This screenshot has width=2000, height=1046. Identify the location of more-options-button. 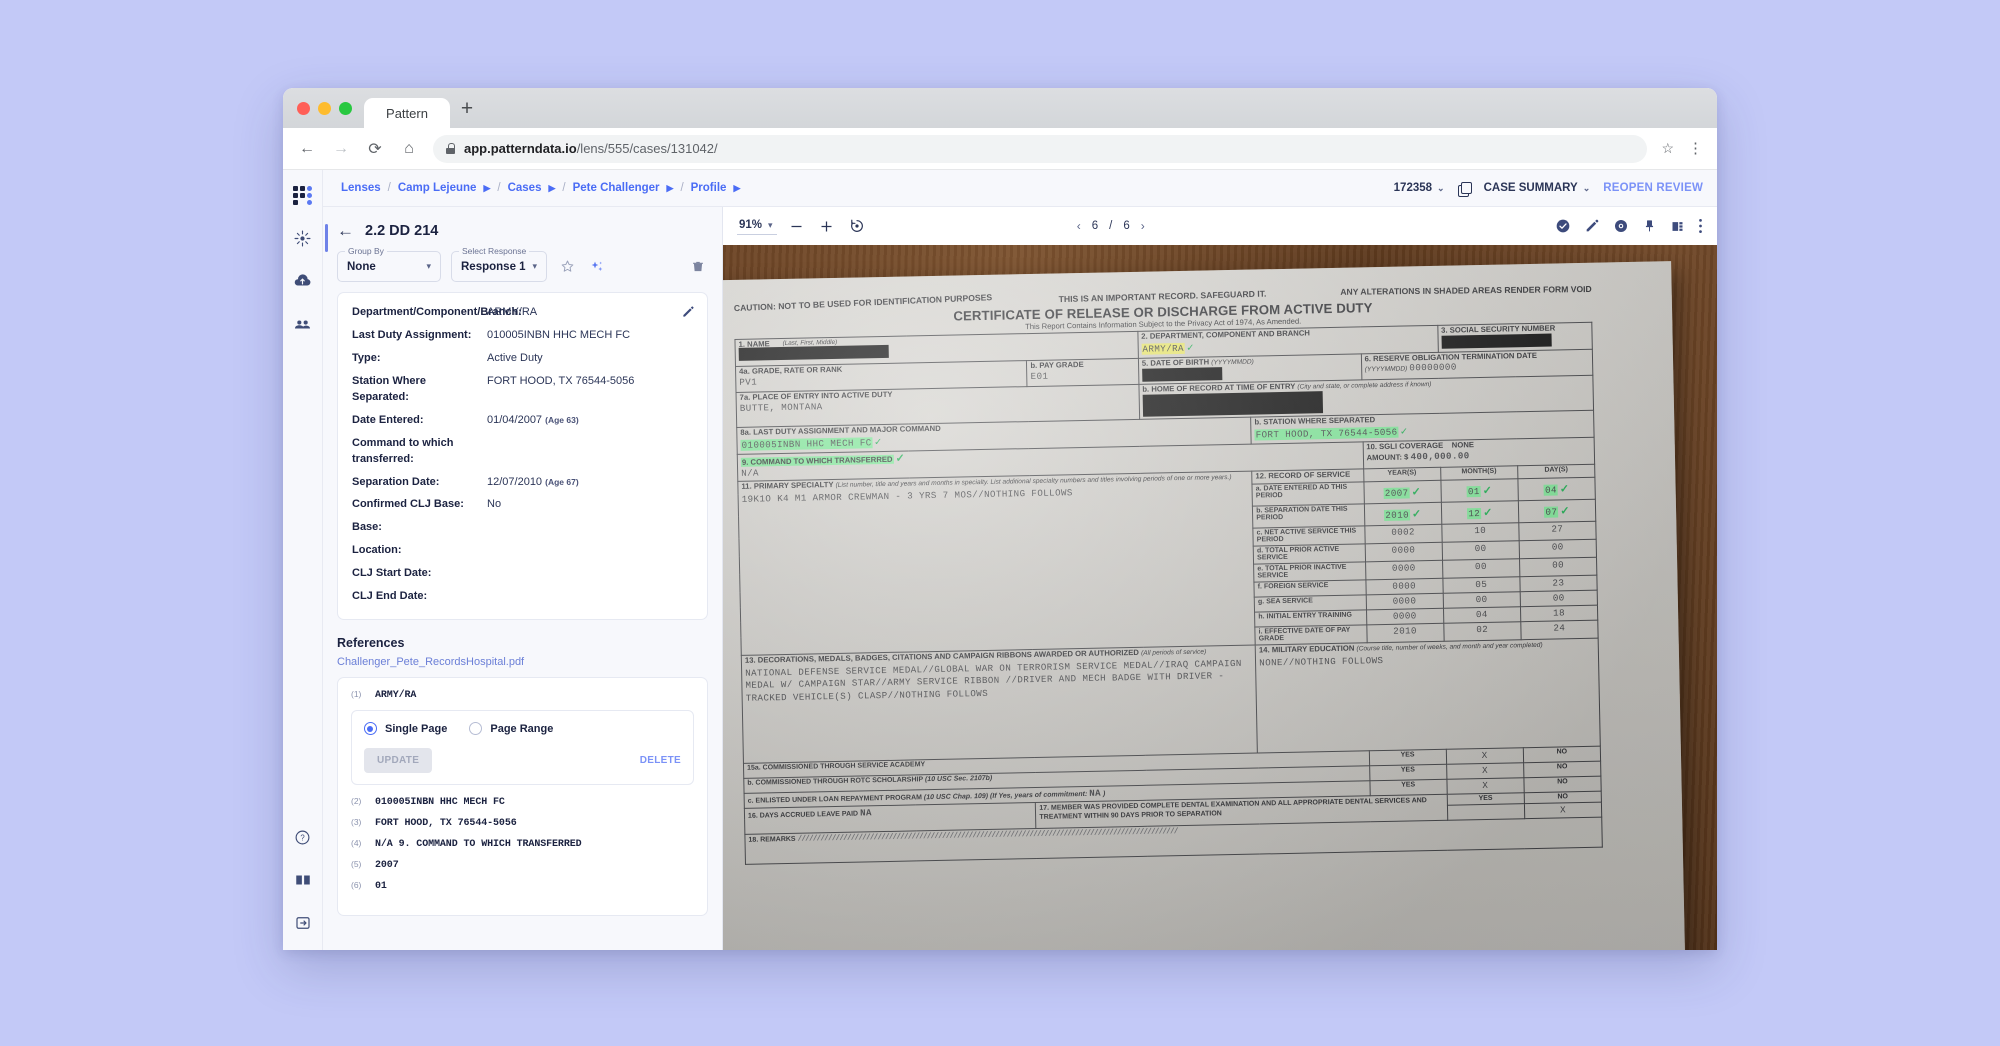
(1700, 226).